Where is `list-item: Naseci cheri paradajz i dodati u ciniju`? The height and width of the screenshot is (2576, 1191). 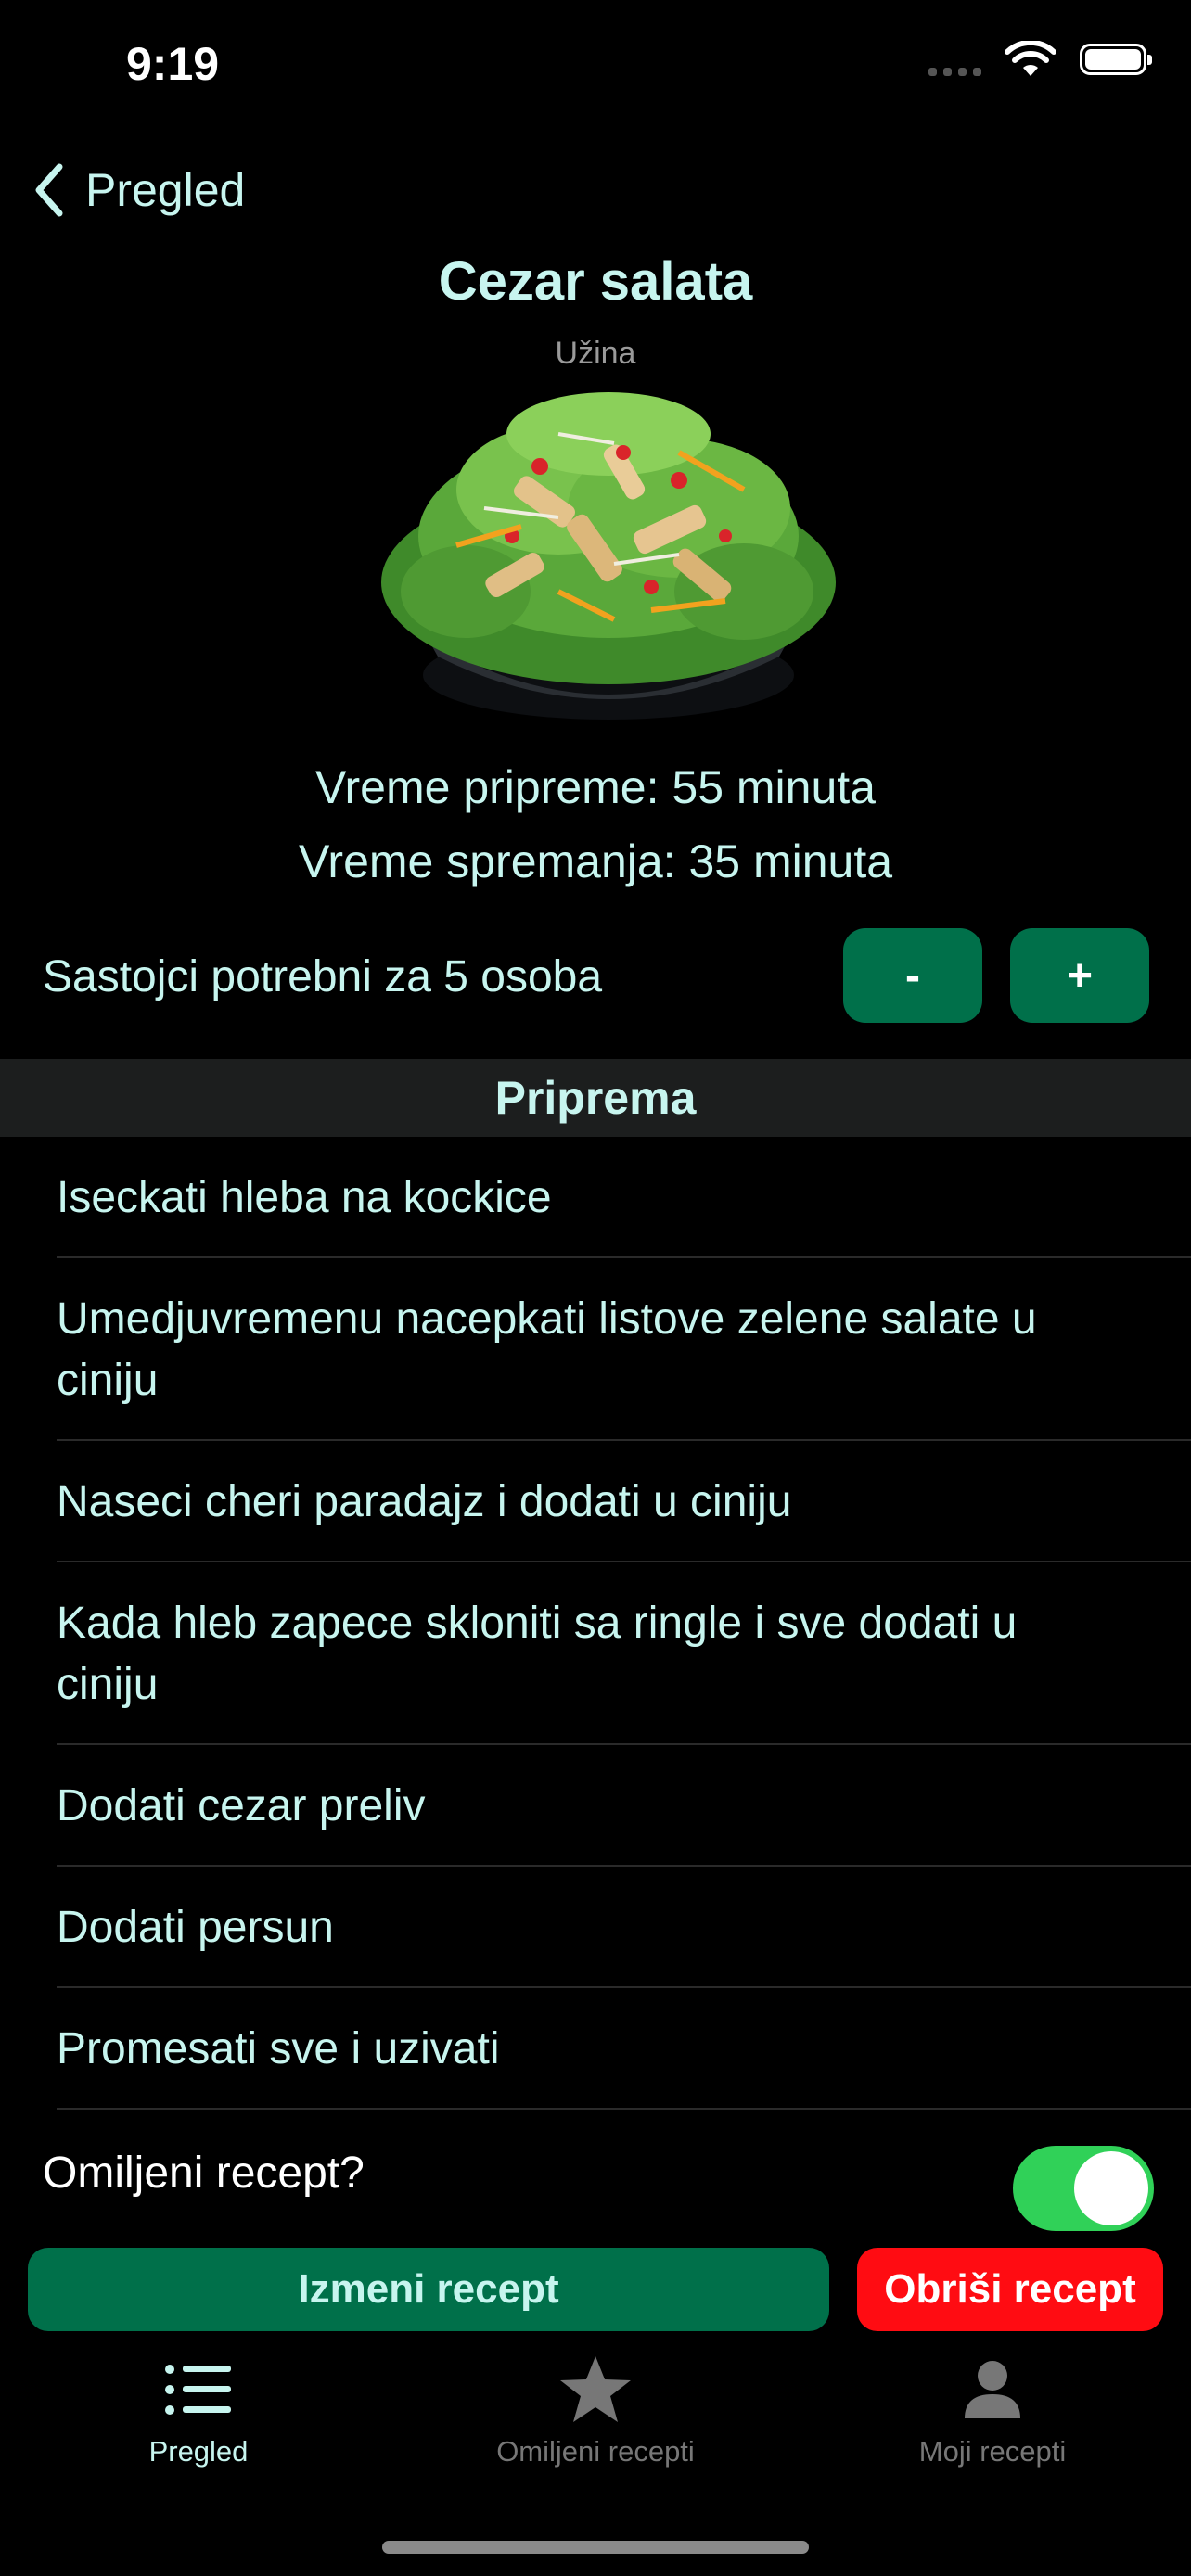 list-item: Naseci cheri paradajz i dodati u ciniju is located at coordinates (595, 1501).